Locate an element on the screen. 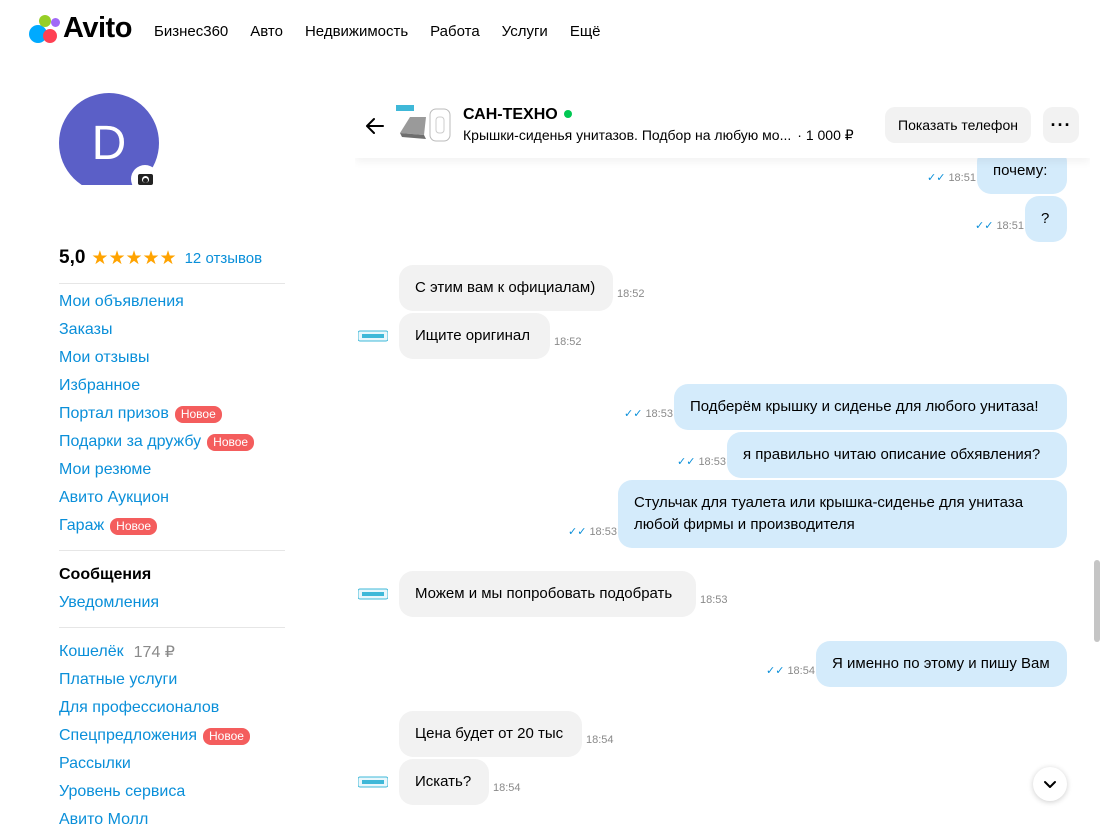 This screenshot has width=1108, height=832. outgoing-message: Я именно по этому и пишу Вам is located at coordinates (941, 664).